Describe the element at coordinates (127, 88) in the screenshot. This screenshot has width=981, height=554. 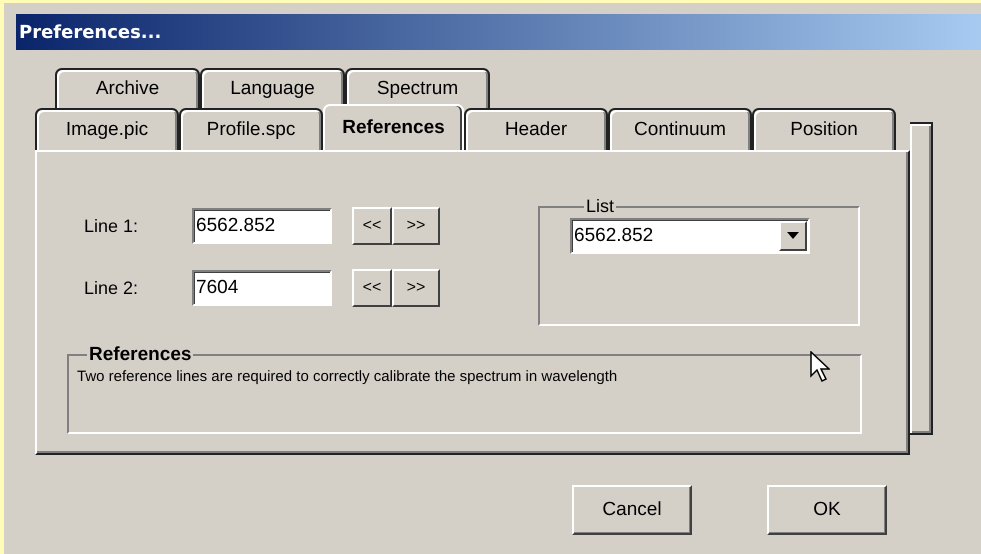
I see `tab: Archive` at that location.